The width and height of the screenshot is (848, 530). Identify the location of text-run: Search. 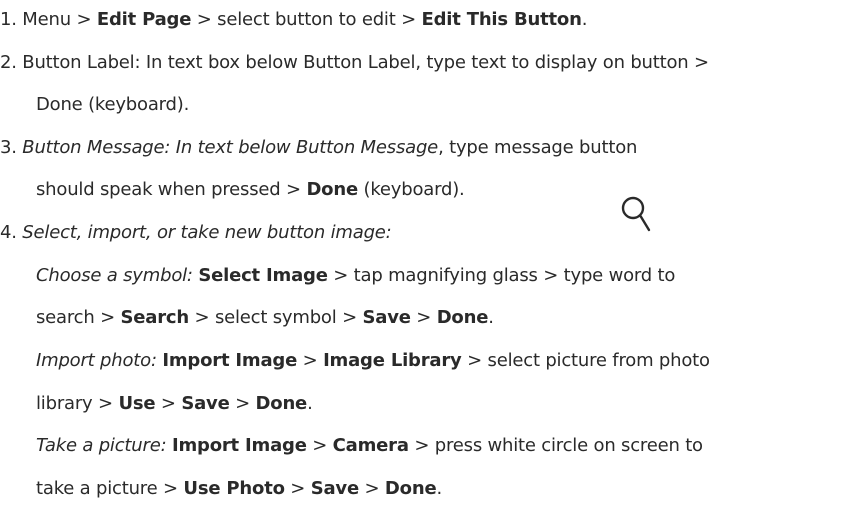
(155, 317).